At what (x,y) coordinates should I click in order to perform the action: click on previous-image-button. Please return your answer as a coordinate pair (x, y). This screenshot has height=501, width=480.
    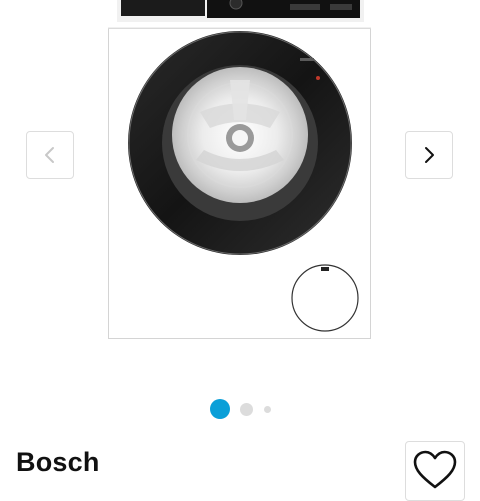
    Looking at the image, I should click on (50, 155).